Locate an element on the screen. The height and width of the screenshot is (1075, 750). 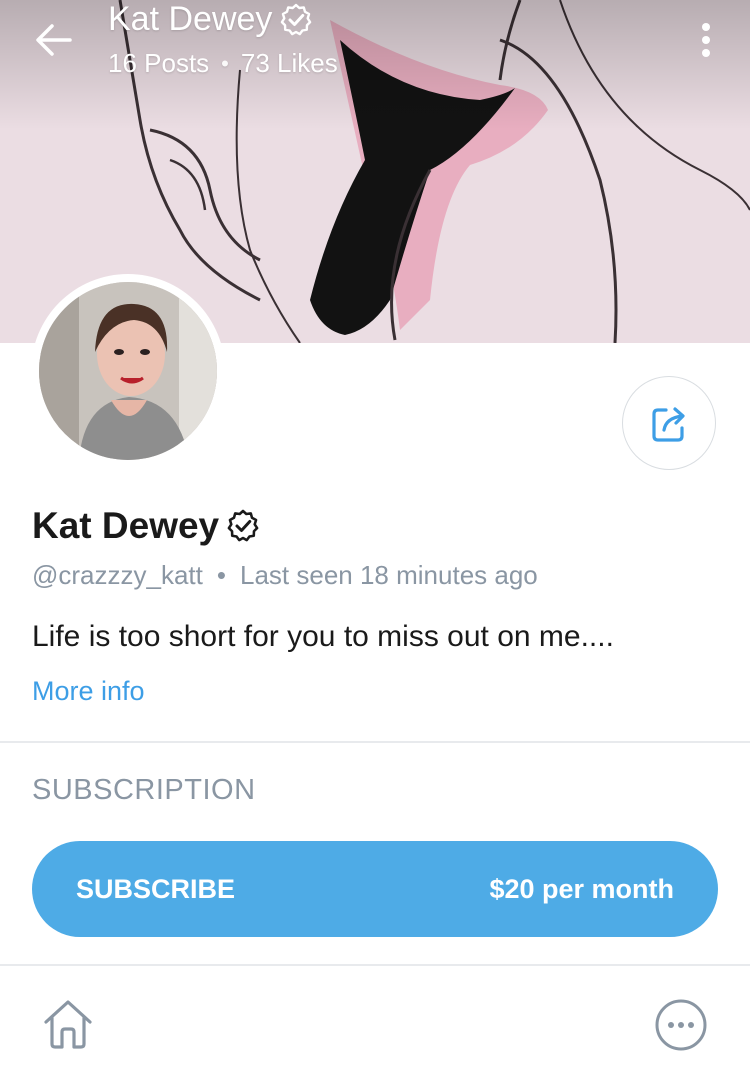
back-button is located at coordinates (54, 40).